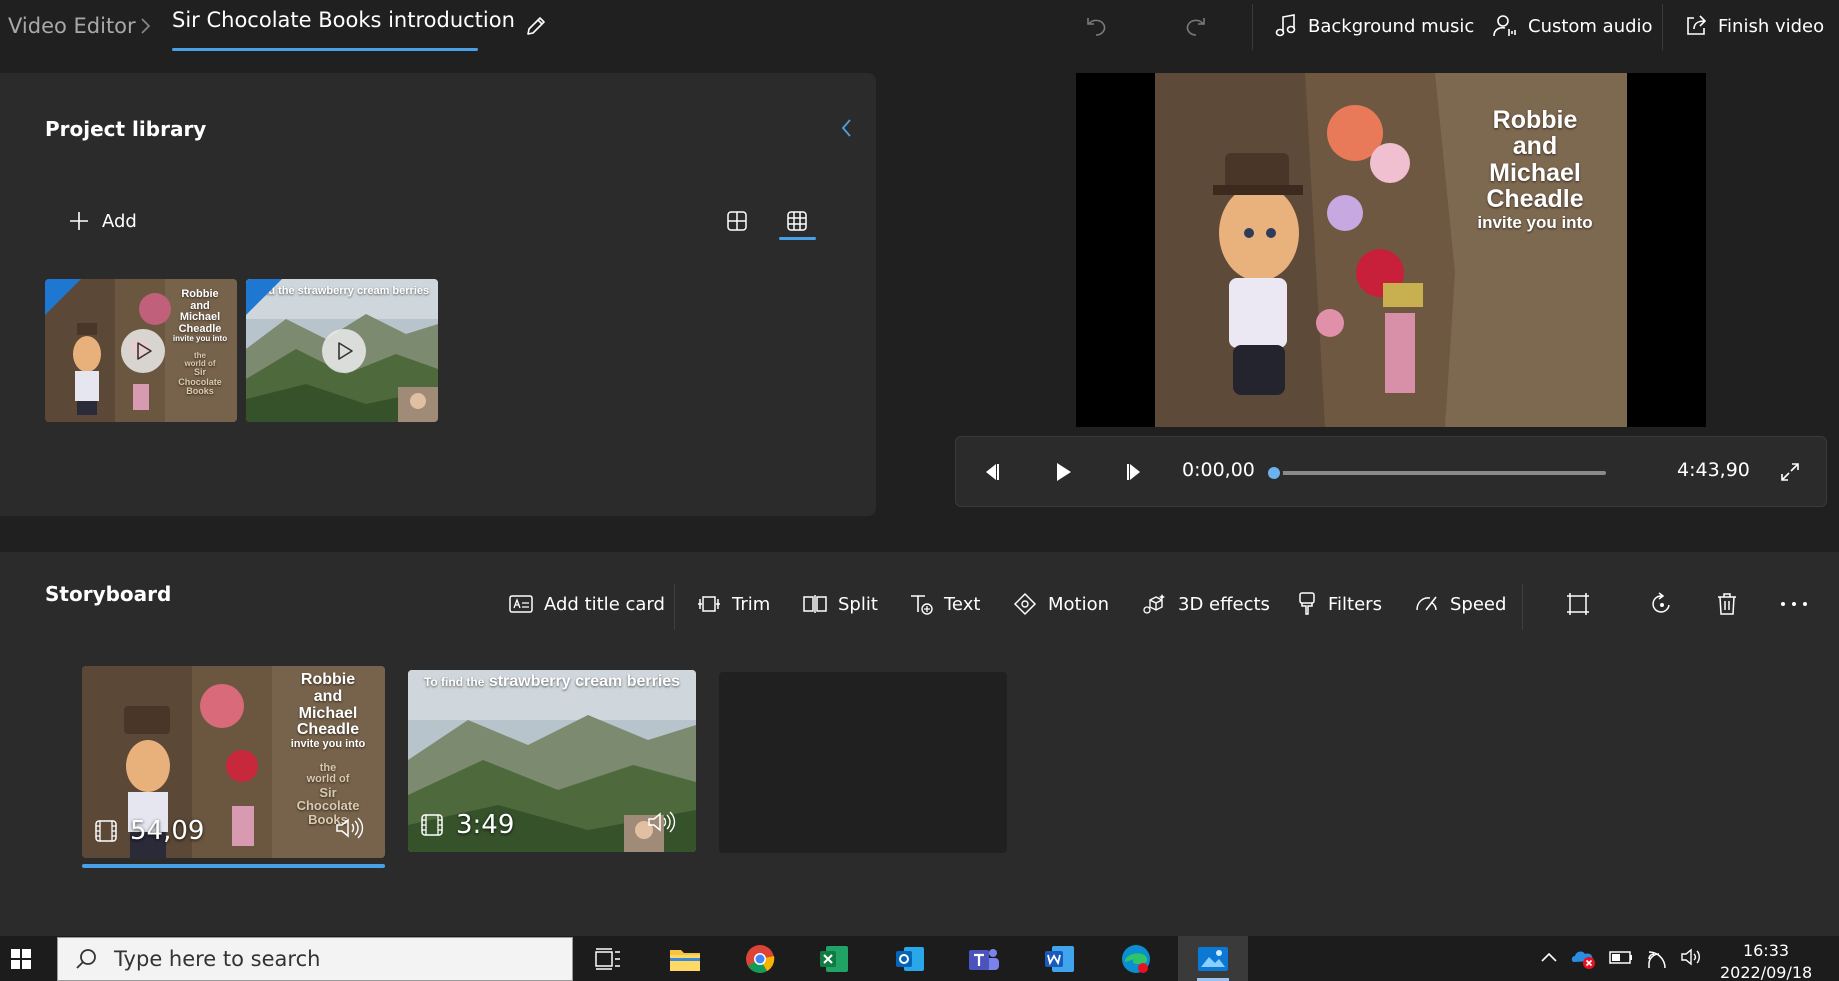  What do you see at coordinates (1274, 473) in the screenshot?
I see `scrub-handle` at bounding box center [1274, 473].